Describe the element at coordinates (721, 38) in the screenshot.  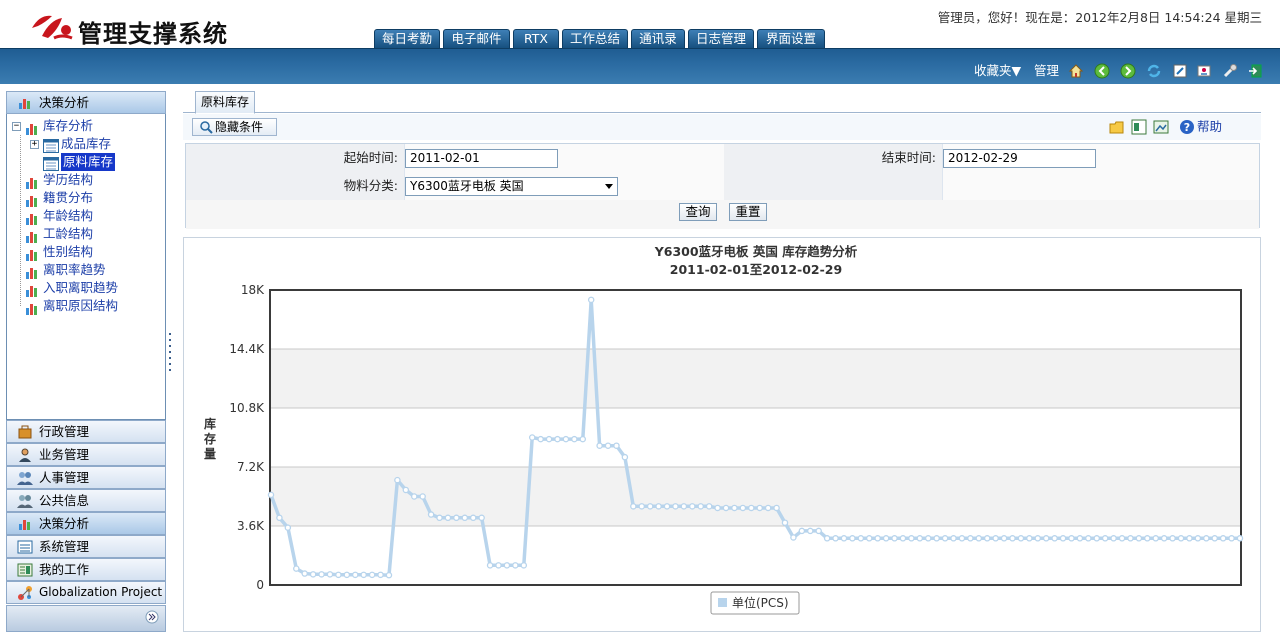
I see `tab-log-management: 日志管理` at that location.